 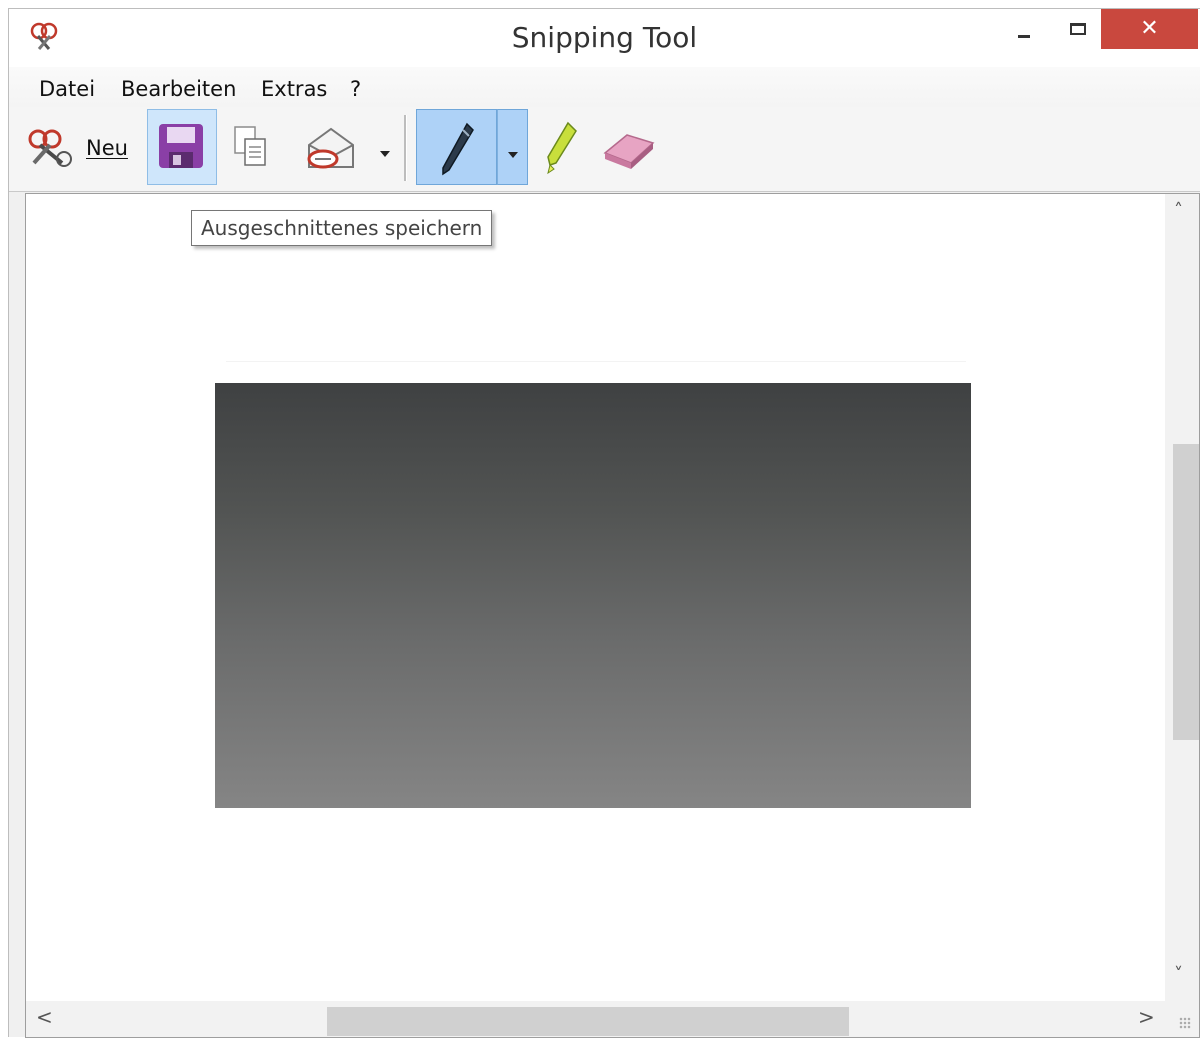 I want to click on copy-icon, so click(x=250, y=146).